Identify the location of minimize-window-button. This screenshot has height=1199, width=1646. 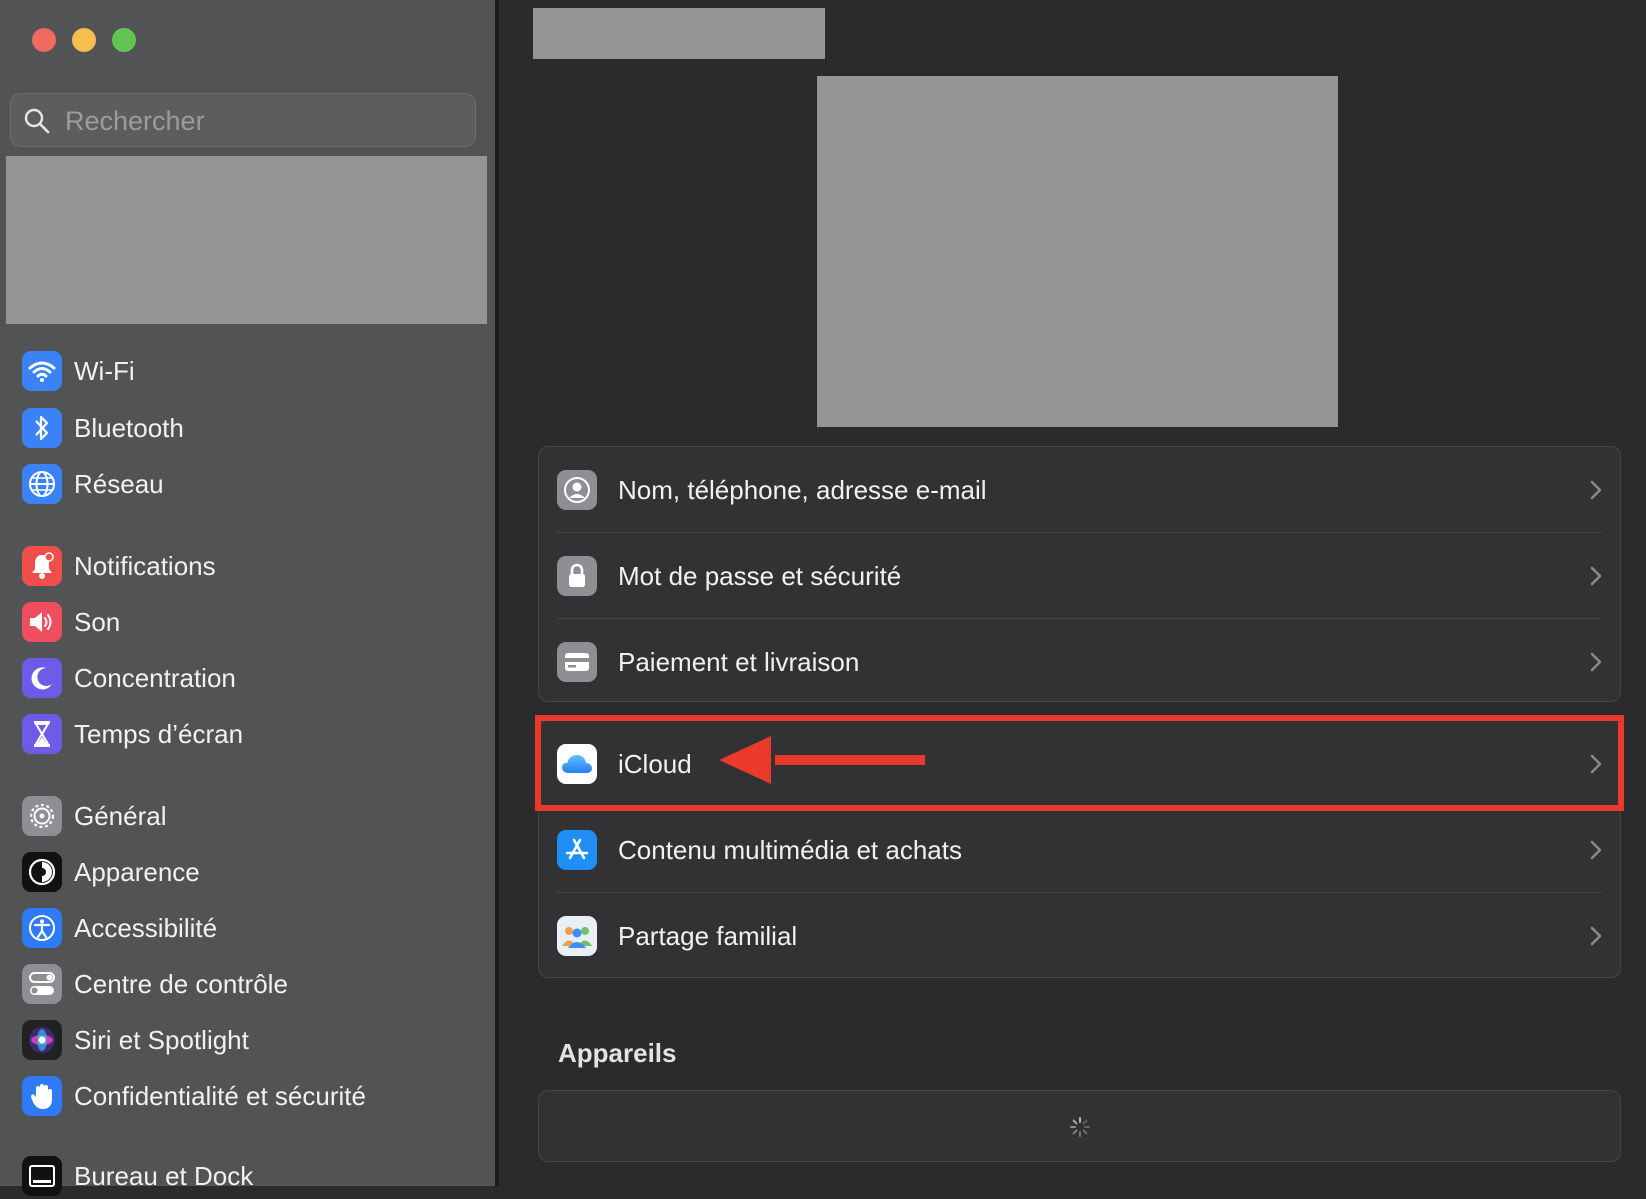
(84, 40).